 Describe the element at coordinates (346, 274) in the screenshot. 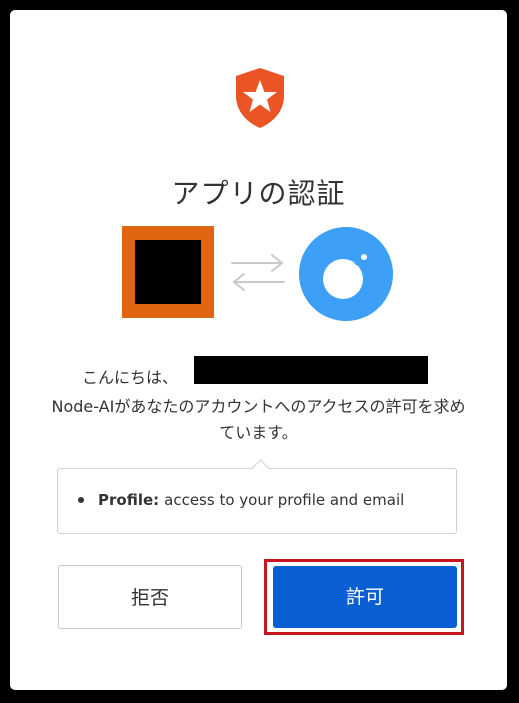

I see `node-ai-icon` at that location.